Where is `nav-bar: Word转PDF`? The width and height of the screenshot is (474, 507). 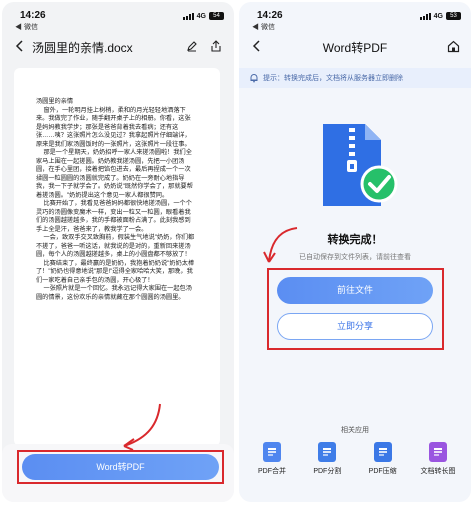 nav-bar: Word转PDF is located at coordinates (355, 47).